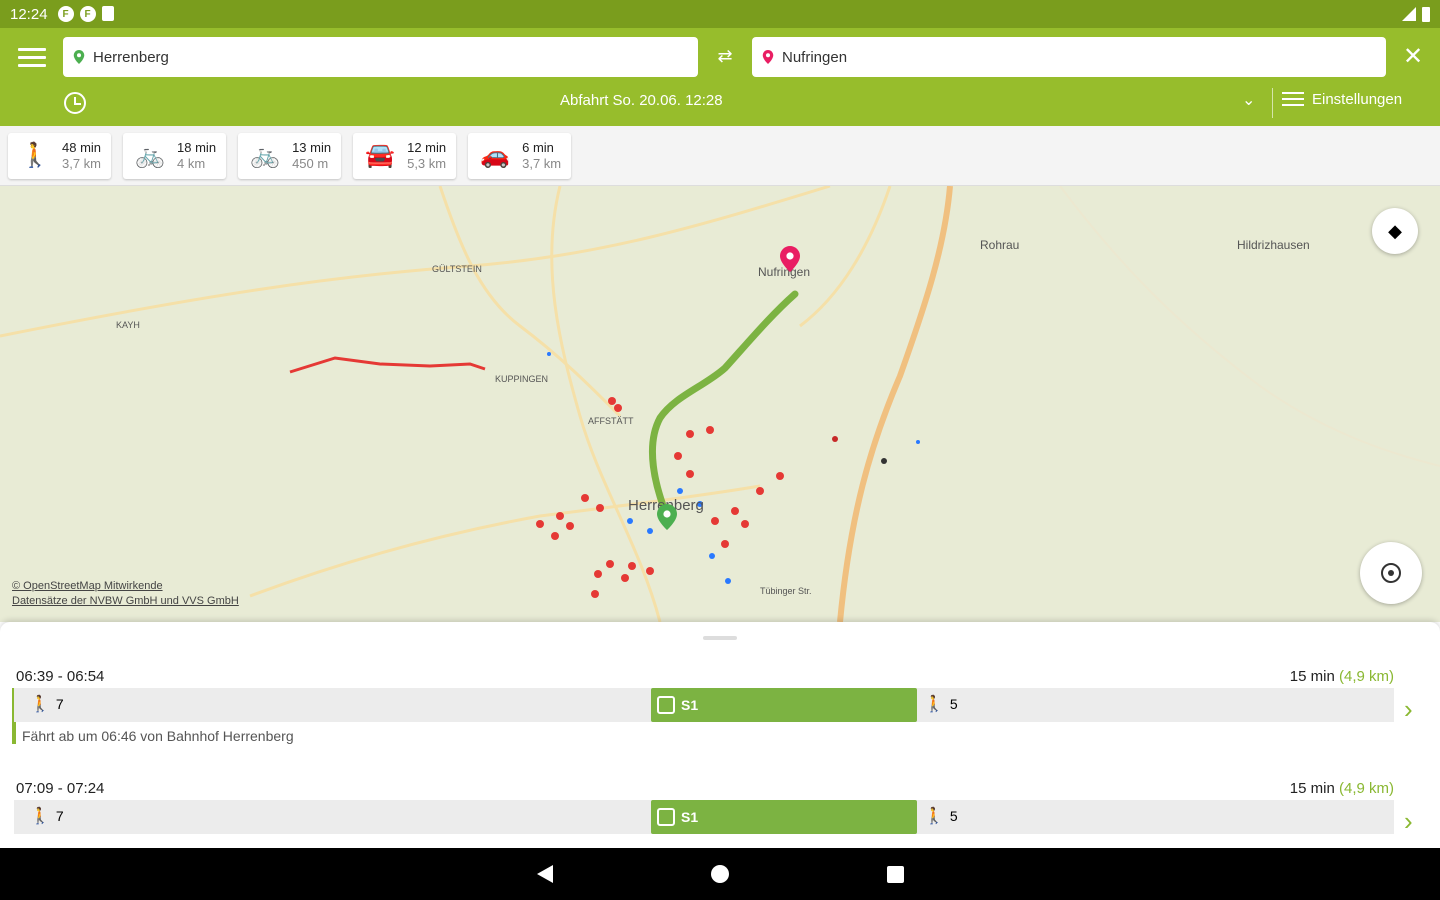 The height and width of the screenshot is (900, 1440). I want to click on swap-icon: ⇄, so click(725, 57).